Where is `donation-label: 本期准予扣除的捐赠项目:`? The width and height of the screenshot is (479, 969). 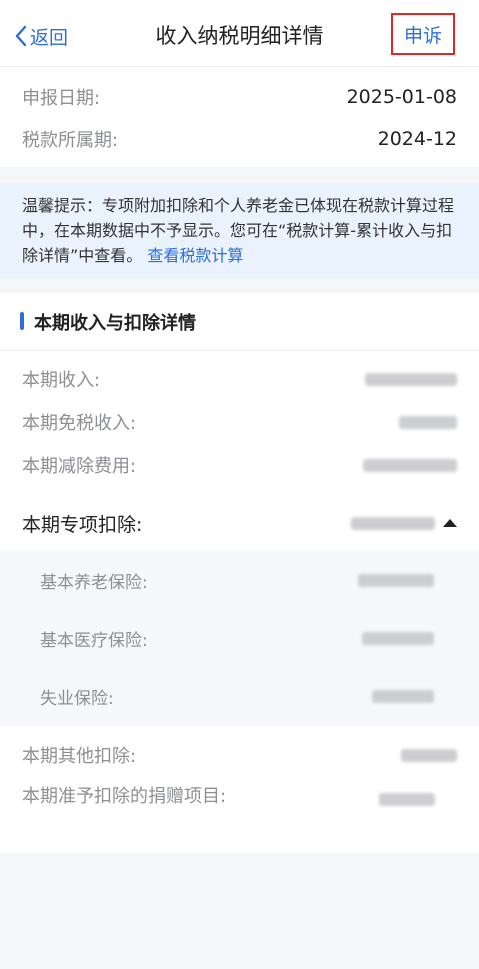
donation-label: 本期准予扣除的捐赠项目: is located at coordinates (124, 796).